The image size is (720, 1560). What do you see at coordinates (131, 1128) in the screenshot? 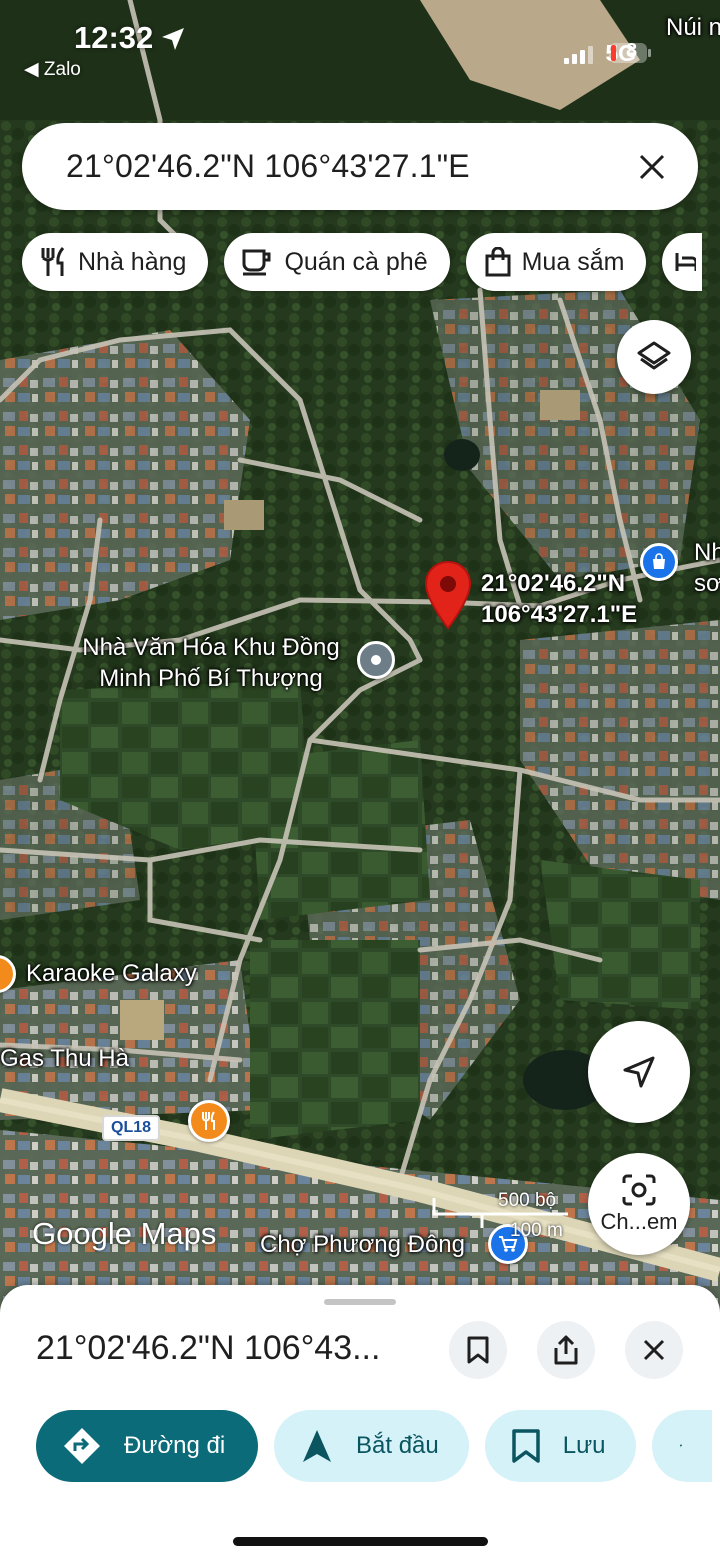
I see `road-shield-ql18: QL18` at bounding box center [131, 1128].